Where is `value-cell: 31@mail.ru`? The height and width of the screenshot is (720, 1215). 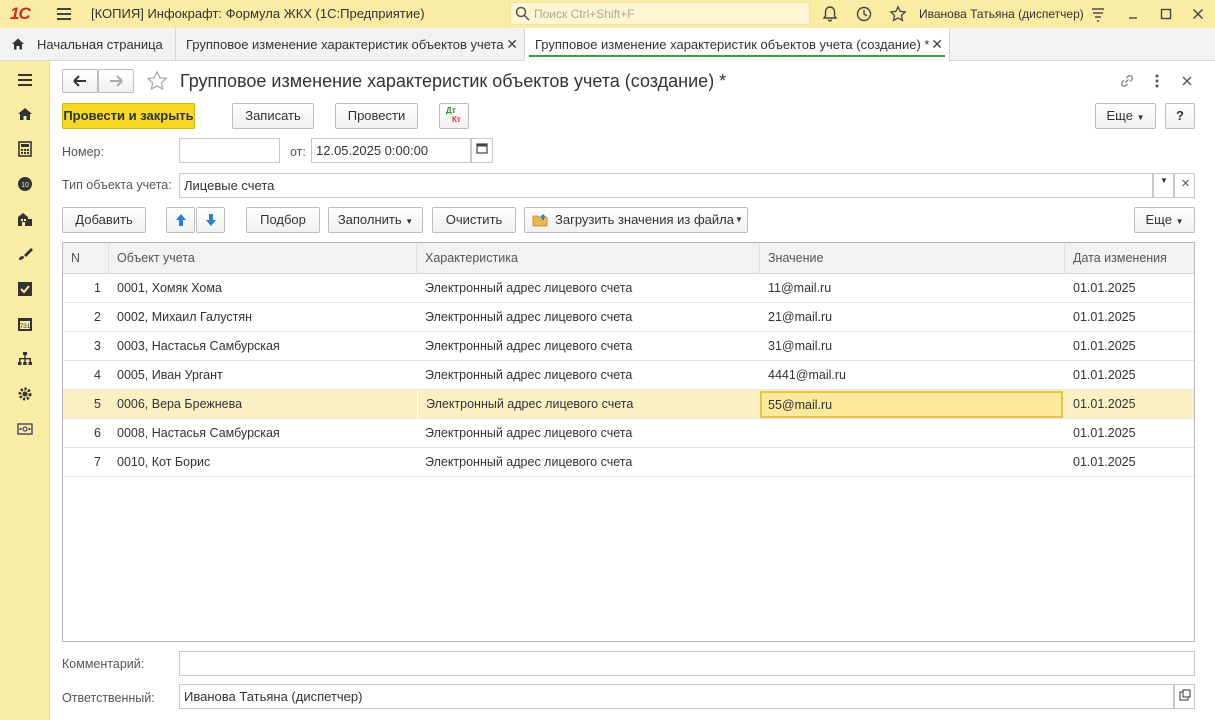
value-cell: 31@mail.ru is located at coordinates (912, 346).